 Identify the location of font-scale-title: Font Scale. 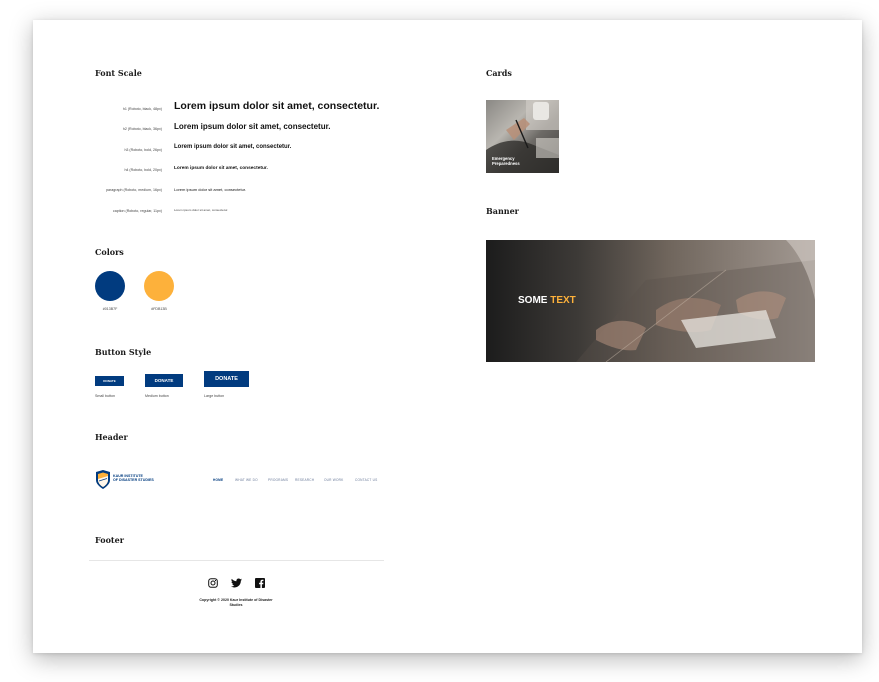
(118, 73).